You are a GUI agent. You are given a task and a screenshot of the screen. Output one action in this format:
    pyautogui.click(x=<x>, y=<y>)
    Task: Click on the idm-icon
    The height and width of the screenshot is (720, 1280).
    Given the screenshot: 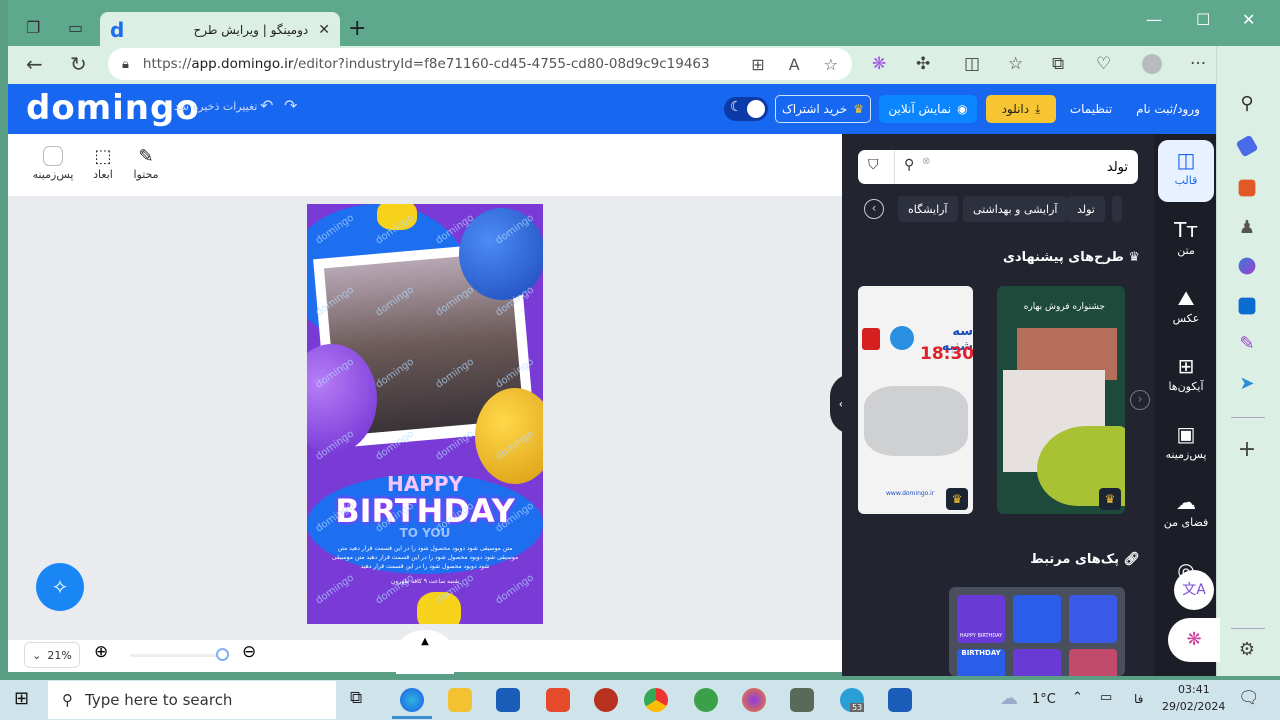 What is the action you would take?
    pyautogui.click(x=706, y=700)
    